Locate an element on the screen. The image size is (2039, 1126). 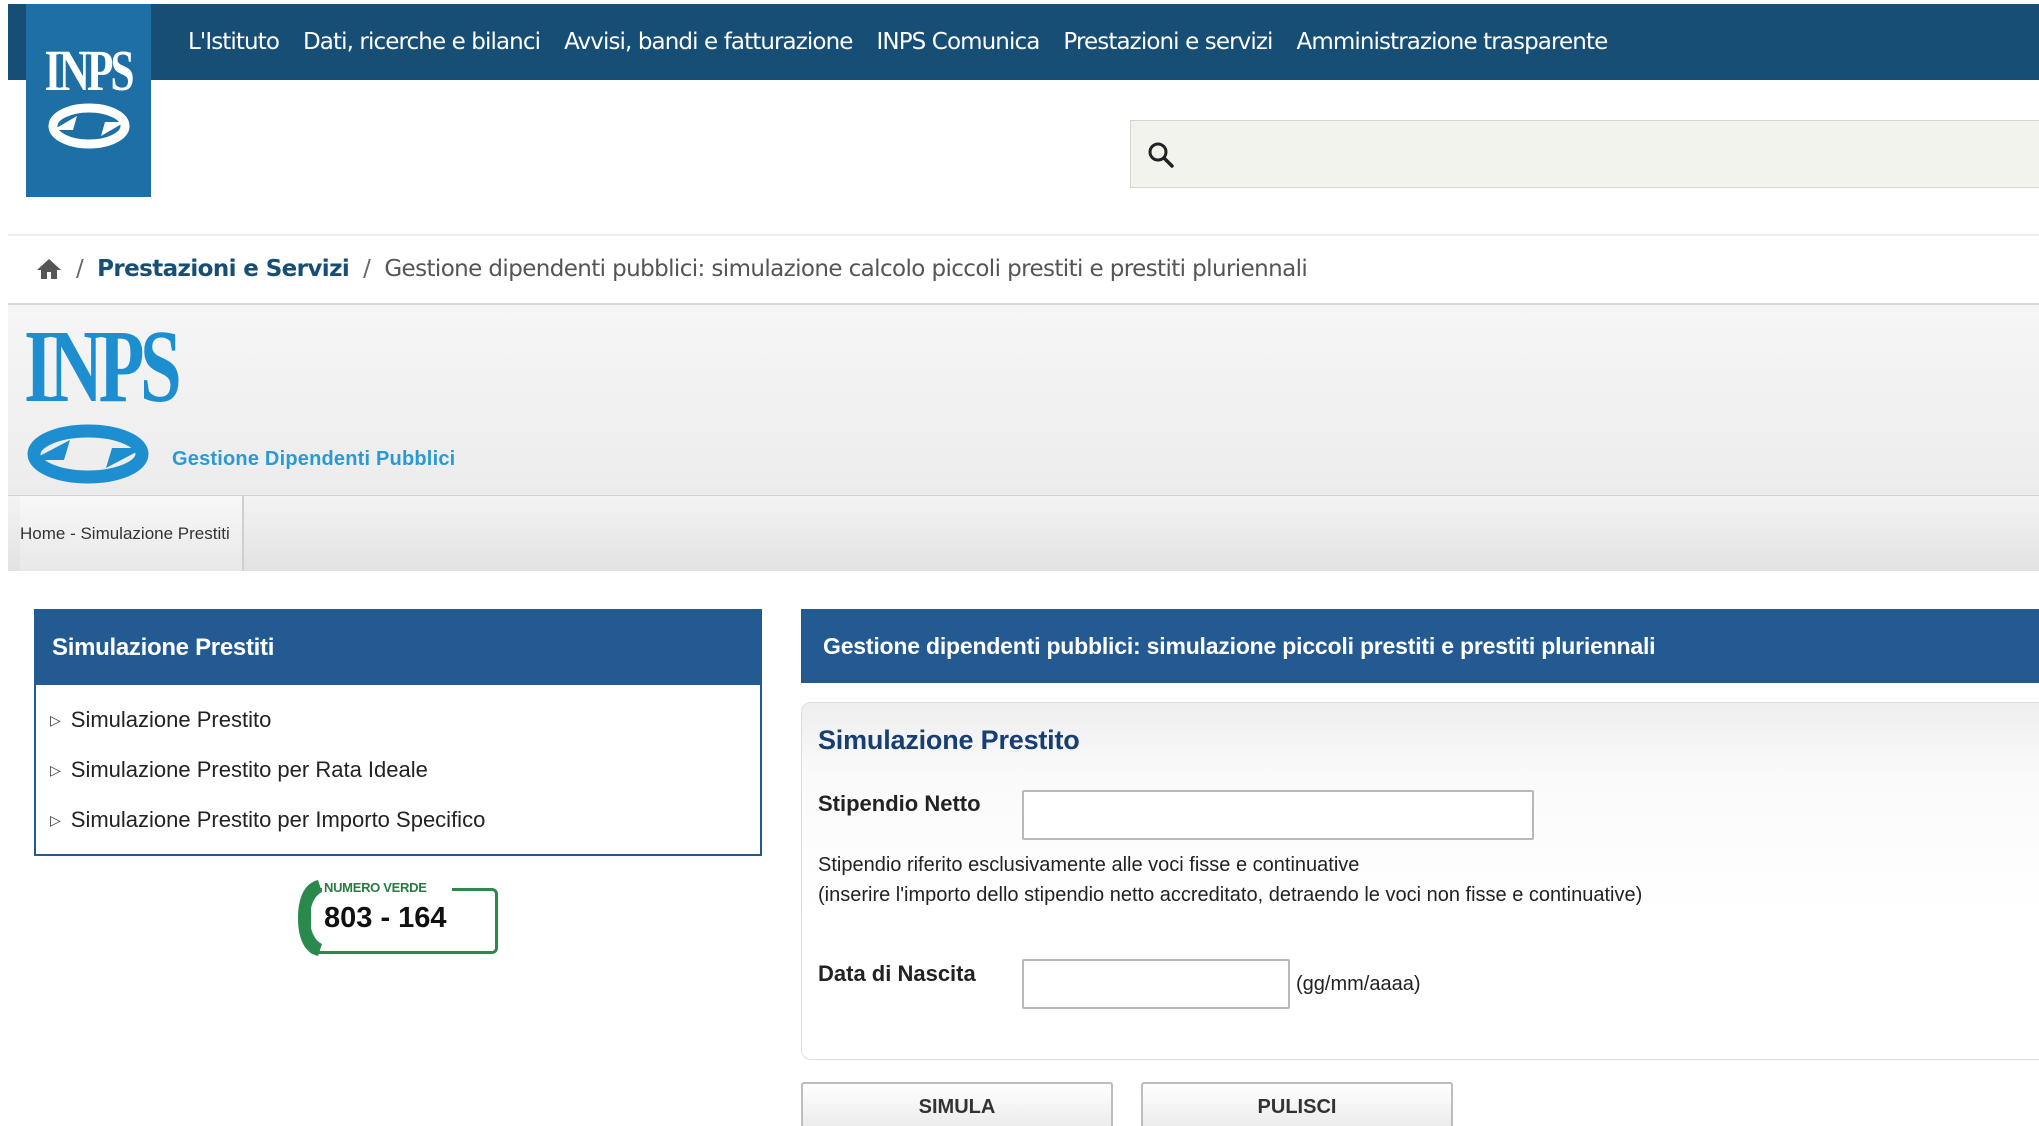
nav-item-inps-comunica: INPS Comunica is located at coordinates (959, 42).